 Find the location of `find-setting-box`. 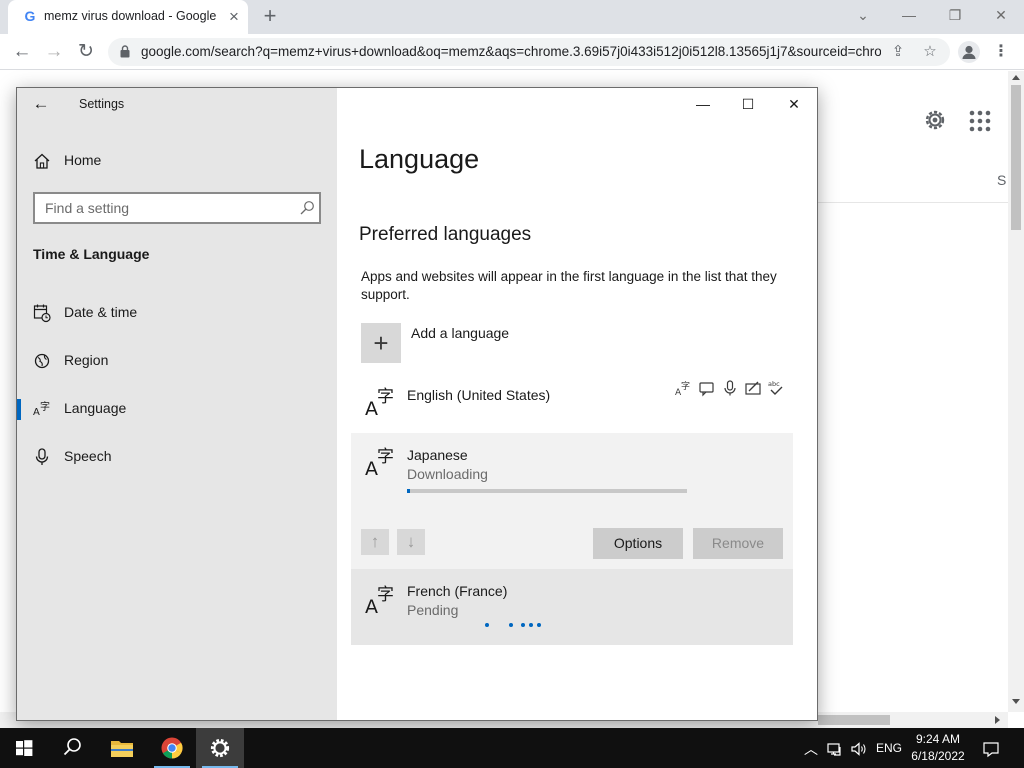

find-setting-box is located at coordinates (177, 208).